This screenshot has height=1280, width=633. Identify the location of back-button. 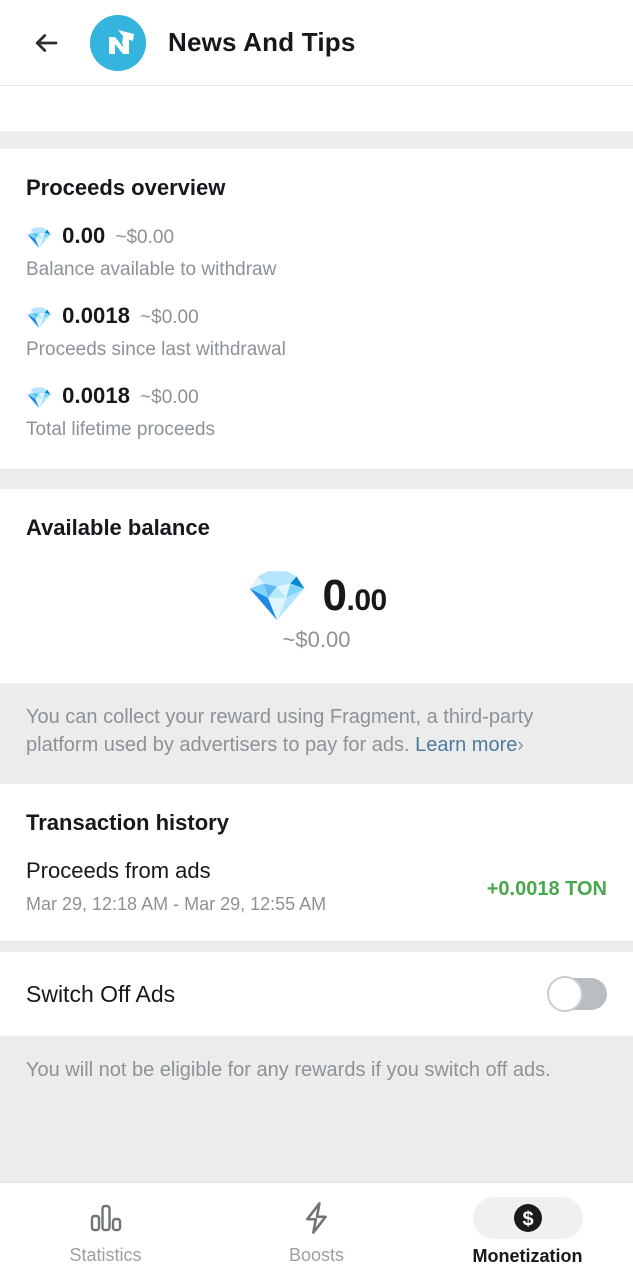
(46, 43).